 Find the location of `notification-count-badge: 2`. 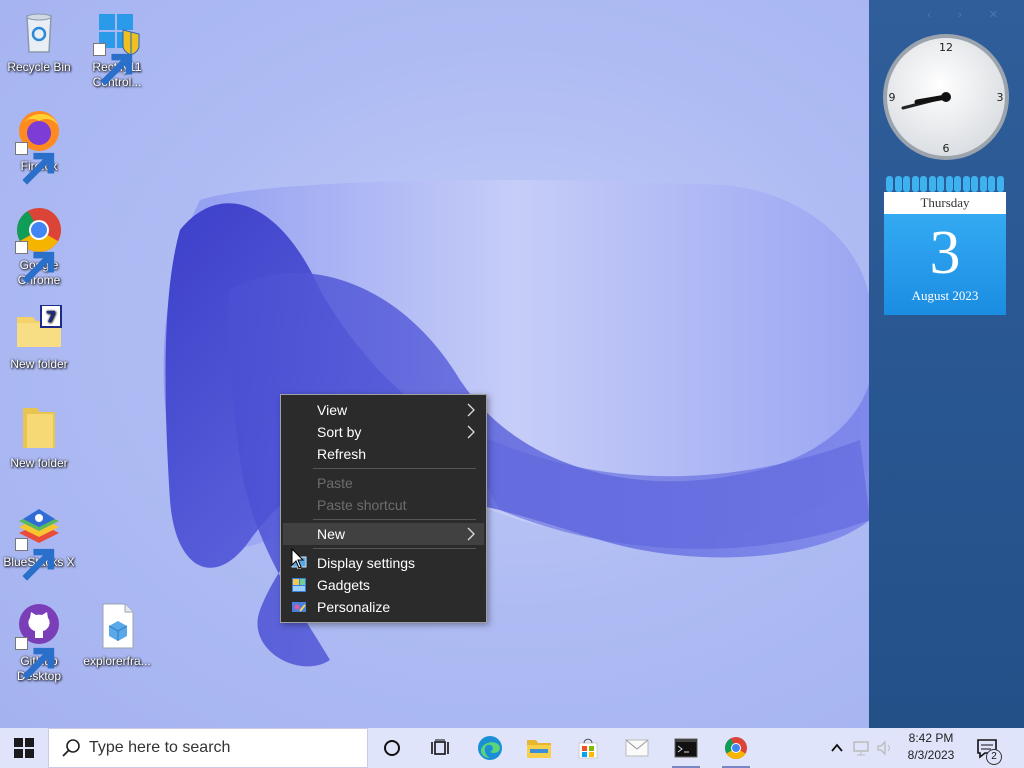

notification-count-badge: 2 is located at coordinates (994, 757).